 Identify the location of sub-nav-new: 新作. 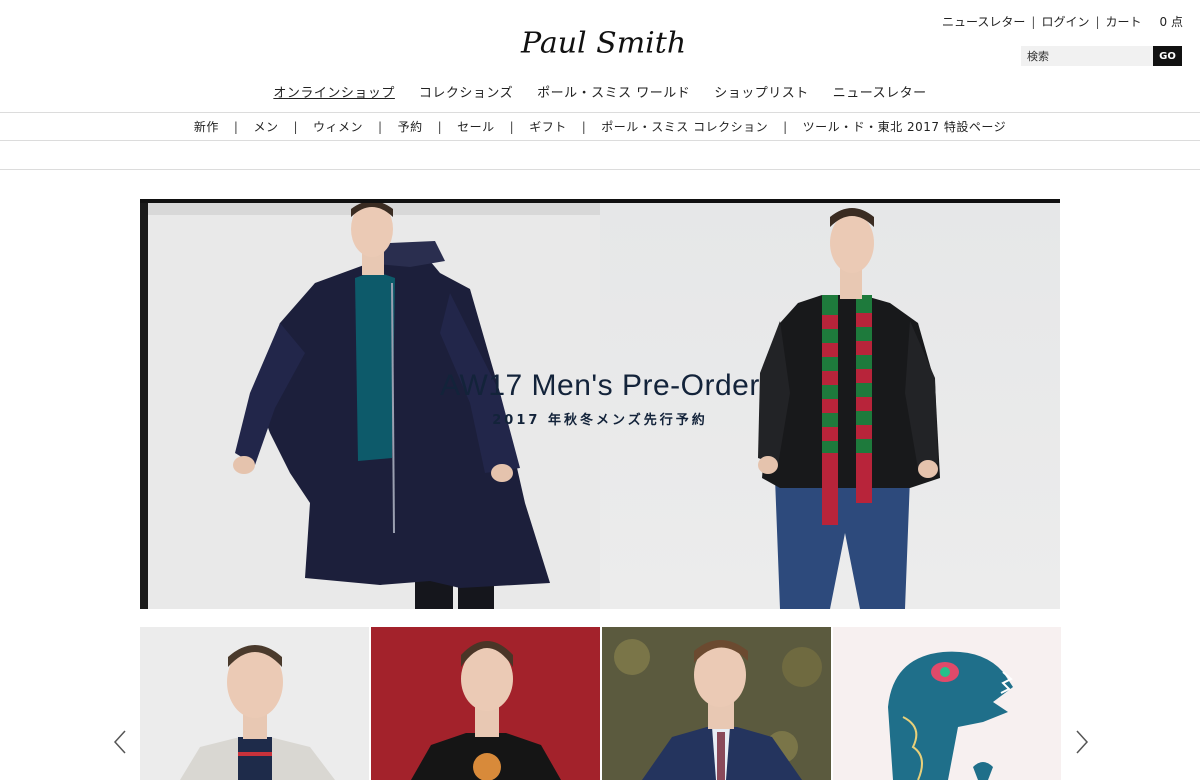
(206, 126).